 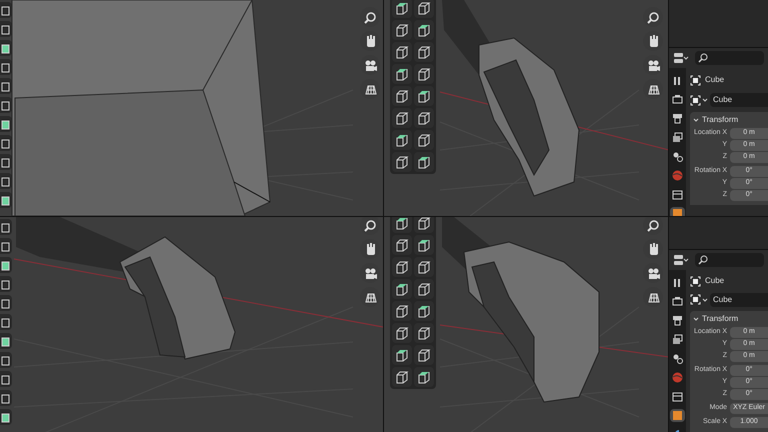 I want to click on search-icon, so click(x=703, y=58).